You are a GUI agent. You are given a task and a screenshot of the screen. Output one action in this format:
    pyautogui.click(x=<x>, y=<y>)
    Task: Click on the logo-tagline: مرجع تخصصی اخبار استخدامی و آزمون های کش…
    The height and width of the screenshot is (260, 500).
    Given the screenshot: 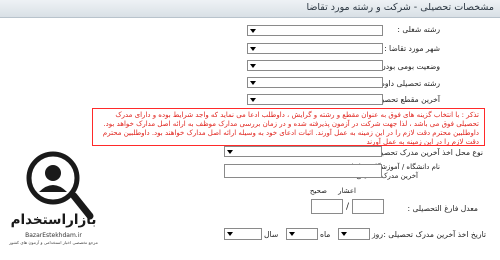 What is the action you would take?
    pyautogui.click(x=53, y=242)
    